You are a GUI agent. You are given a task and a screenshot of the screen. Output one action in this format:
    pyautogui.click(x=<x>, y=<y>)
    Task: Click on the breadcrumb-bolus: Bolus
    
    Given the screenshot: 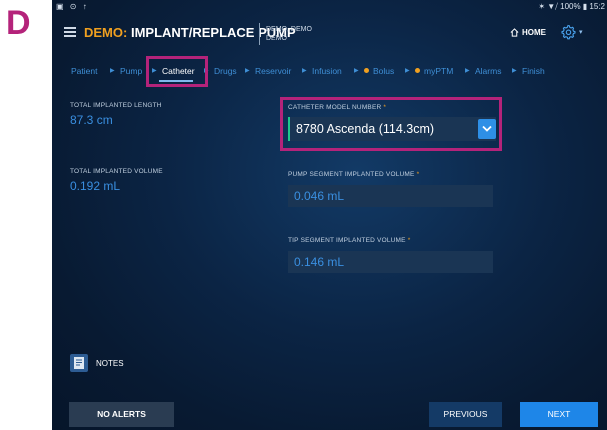 What is the action you would take?
    pyautogui.click(x=379, y=71)
    